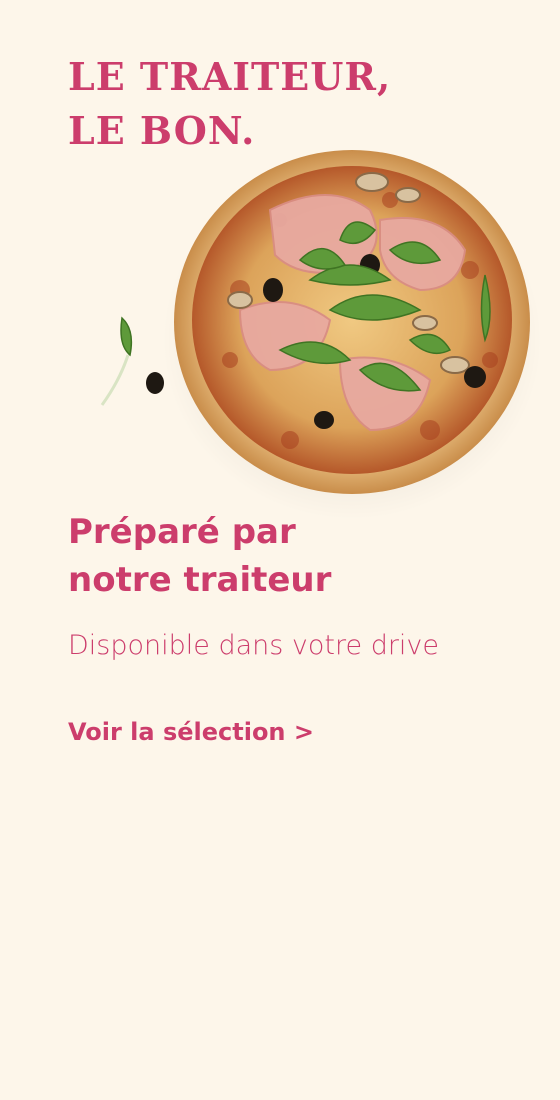 Image resolution: width=560 pixels, height=1100 pixels. I want to click on promo-title: Préparé par notre traiteur, so click(199, 556).